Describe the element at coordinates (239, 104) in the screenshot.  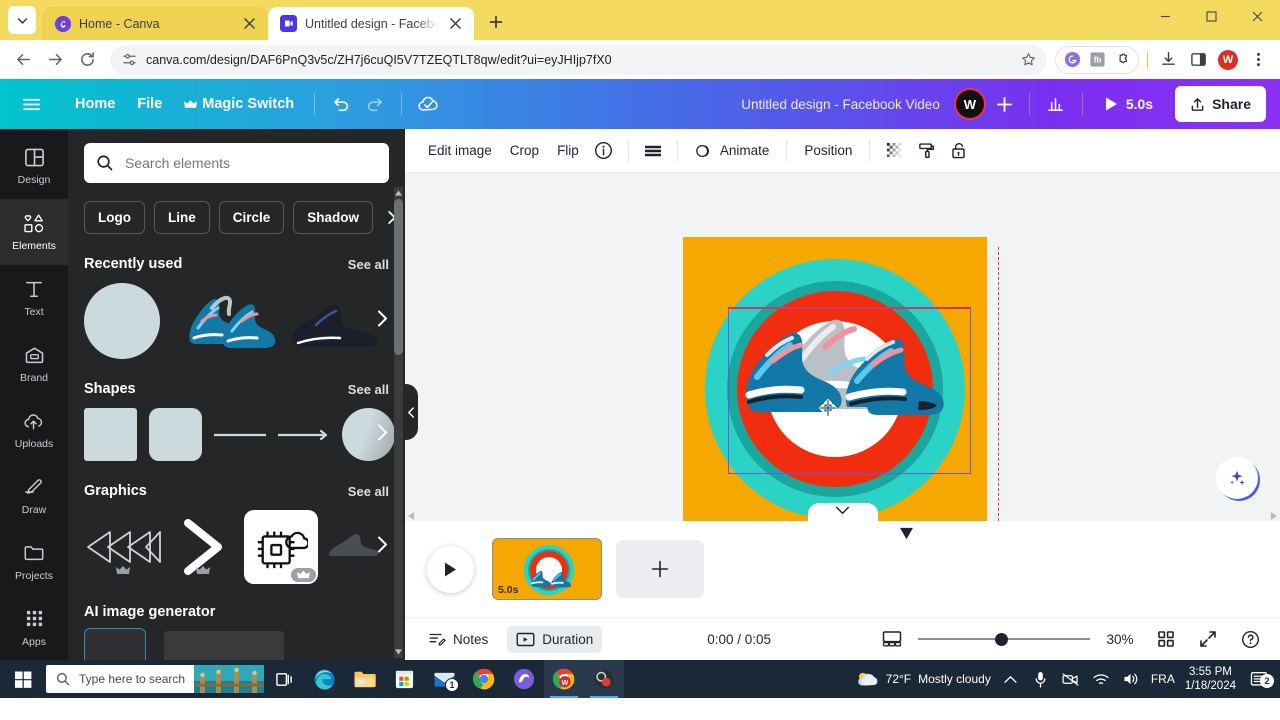
I see `menu-magic-switch: Magic Switch` at that location.